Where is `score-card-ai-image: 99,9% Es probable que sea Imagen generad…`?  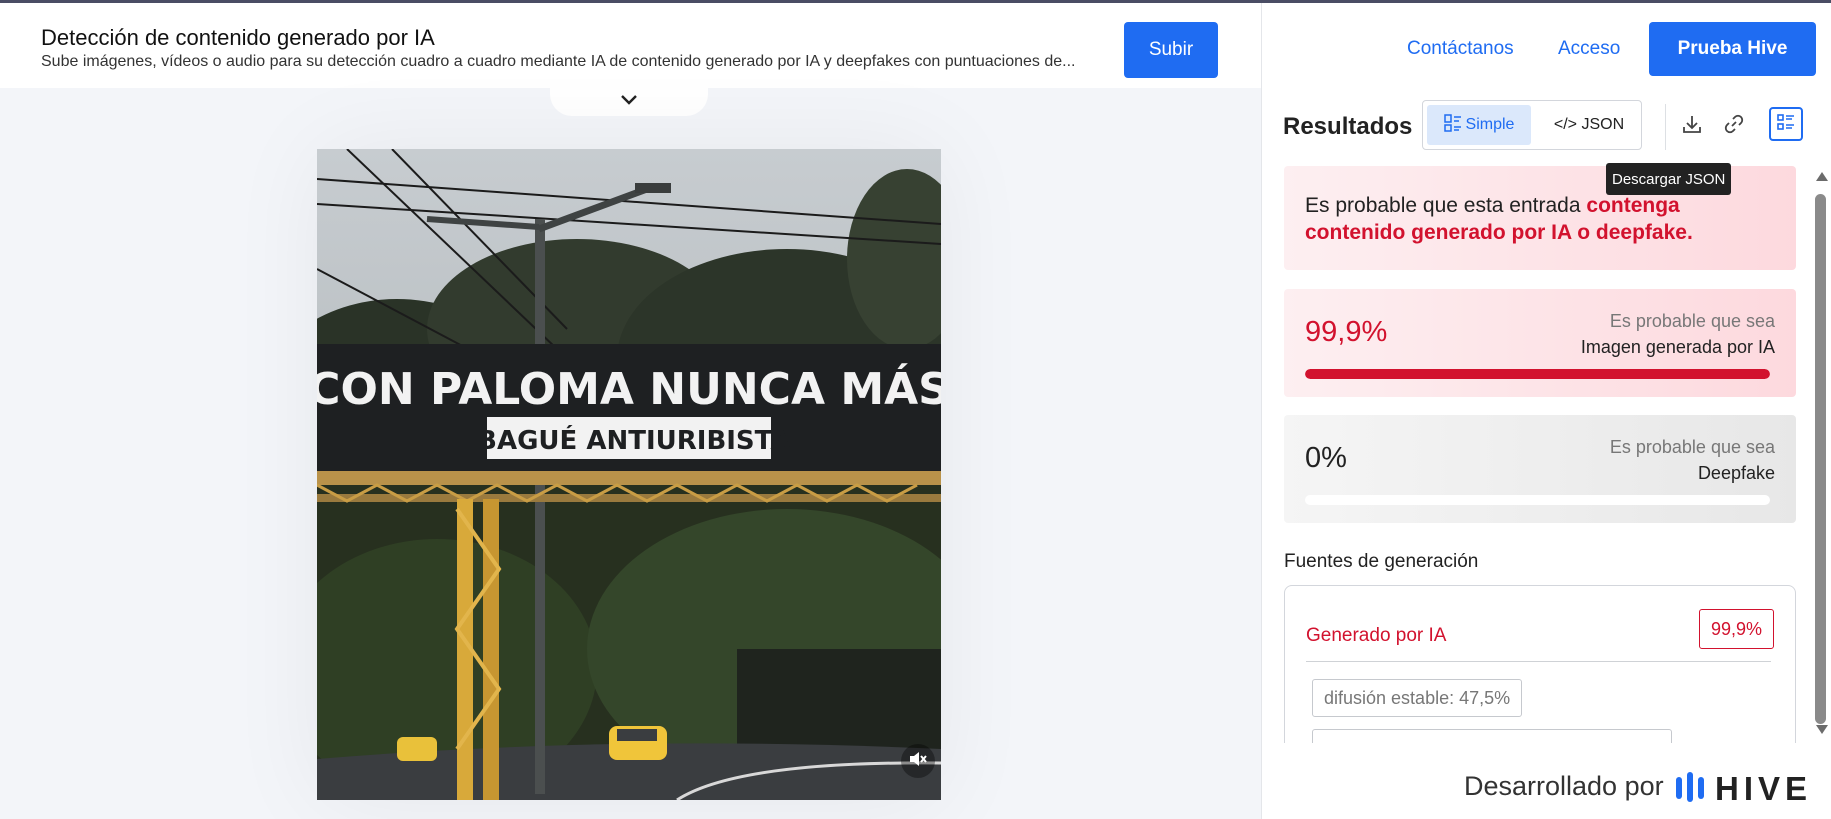 score-card-ai-image: 99,9% Es probable que sea Imagen generad… is located at coordinates (1540, 343).